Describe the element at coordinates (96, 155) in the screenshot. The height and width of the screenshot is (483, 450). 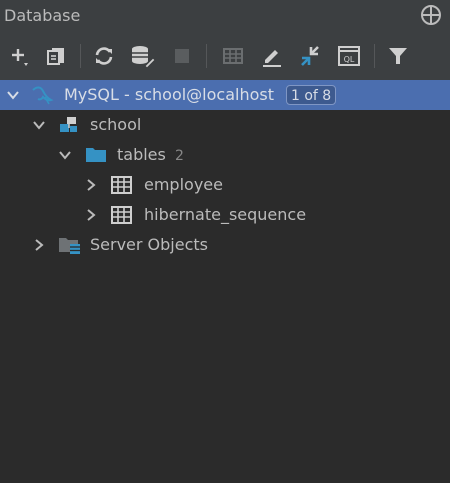
I see `folder-icon` at that location.